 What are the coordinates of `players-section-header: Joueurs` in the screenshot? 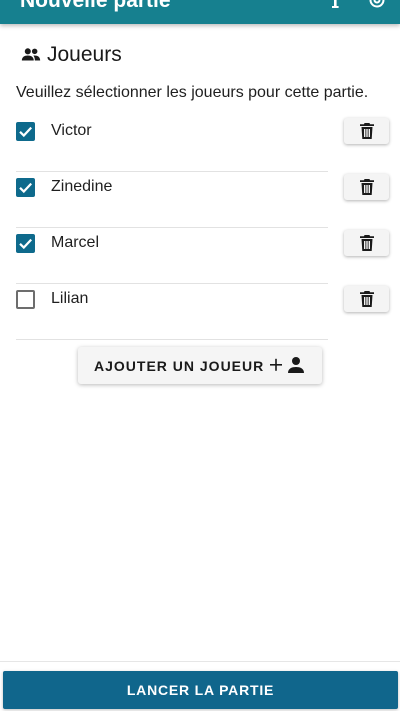 It's located at (71, 55).